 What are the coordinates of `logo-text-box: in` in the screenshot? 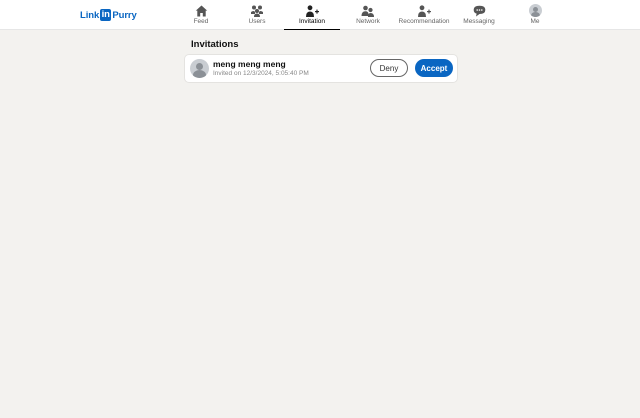 It's located at (106, 15).